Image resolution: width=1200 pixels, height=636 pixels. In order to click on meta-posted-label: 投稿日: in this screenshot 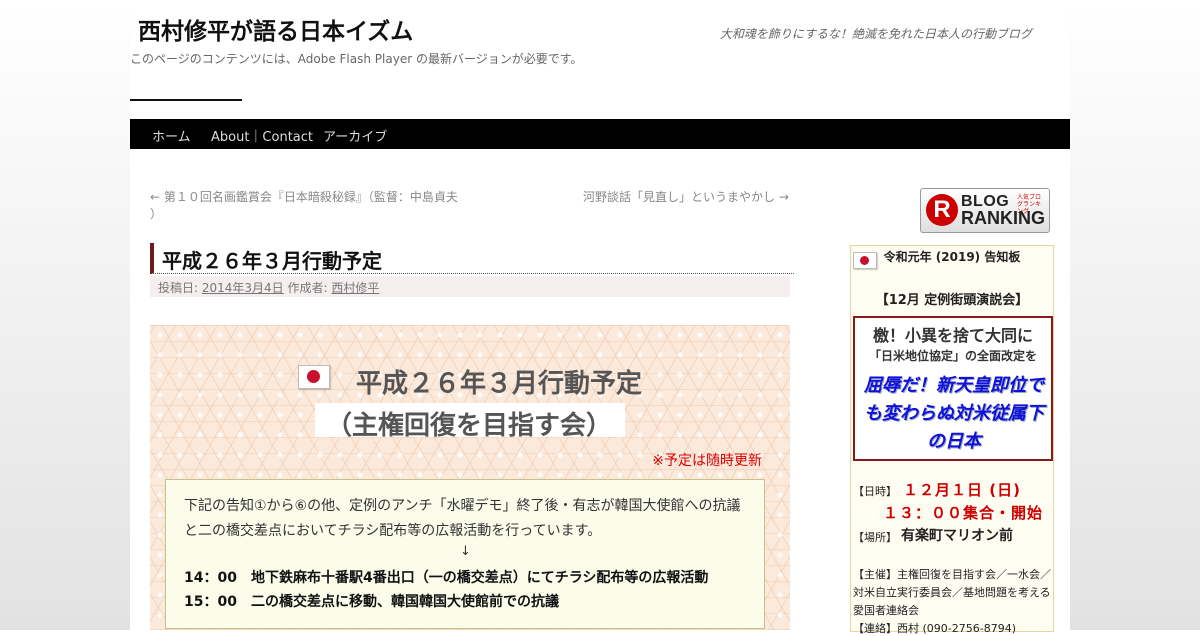, I will do `click(178, 288)`.